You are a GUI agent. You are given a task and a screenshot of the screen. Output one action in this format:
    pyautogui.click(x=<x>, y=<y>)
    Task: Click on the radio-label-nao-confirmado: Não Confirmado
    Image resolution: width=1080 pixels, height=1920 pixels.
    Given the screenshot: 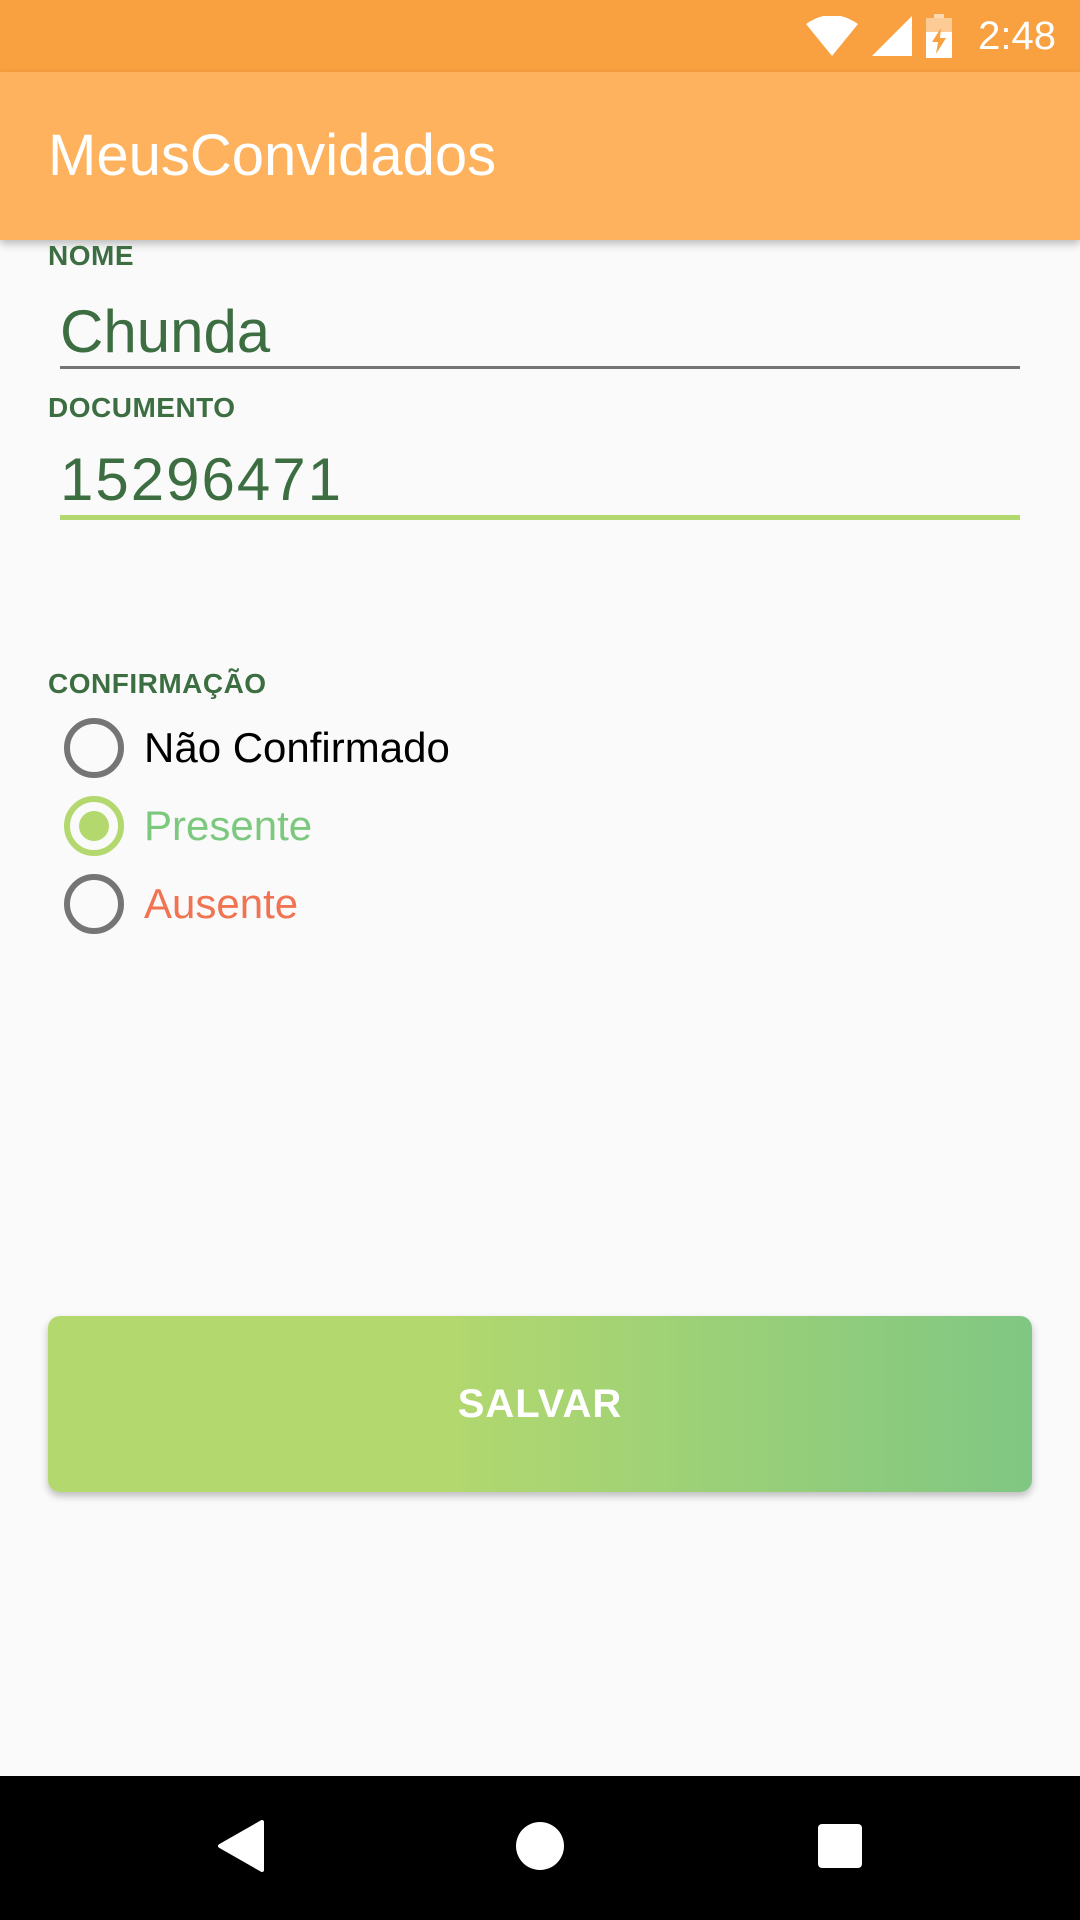 What is the action you would take?
    pyautogui.click(x=297, y=747)
    